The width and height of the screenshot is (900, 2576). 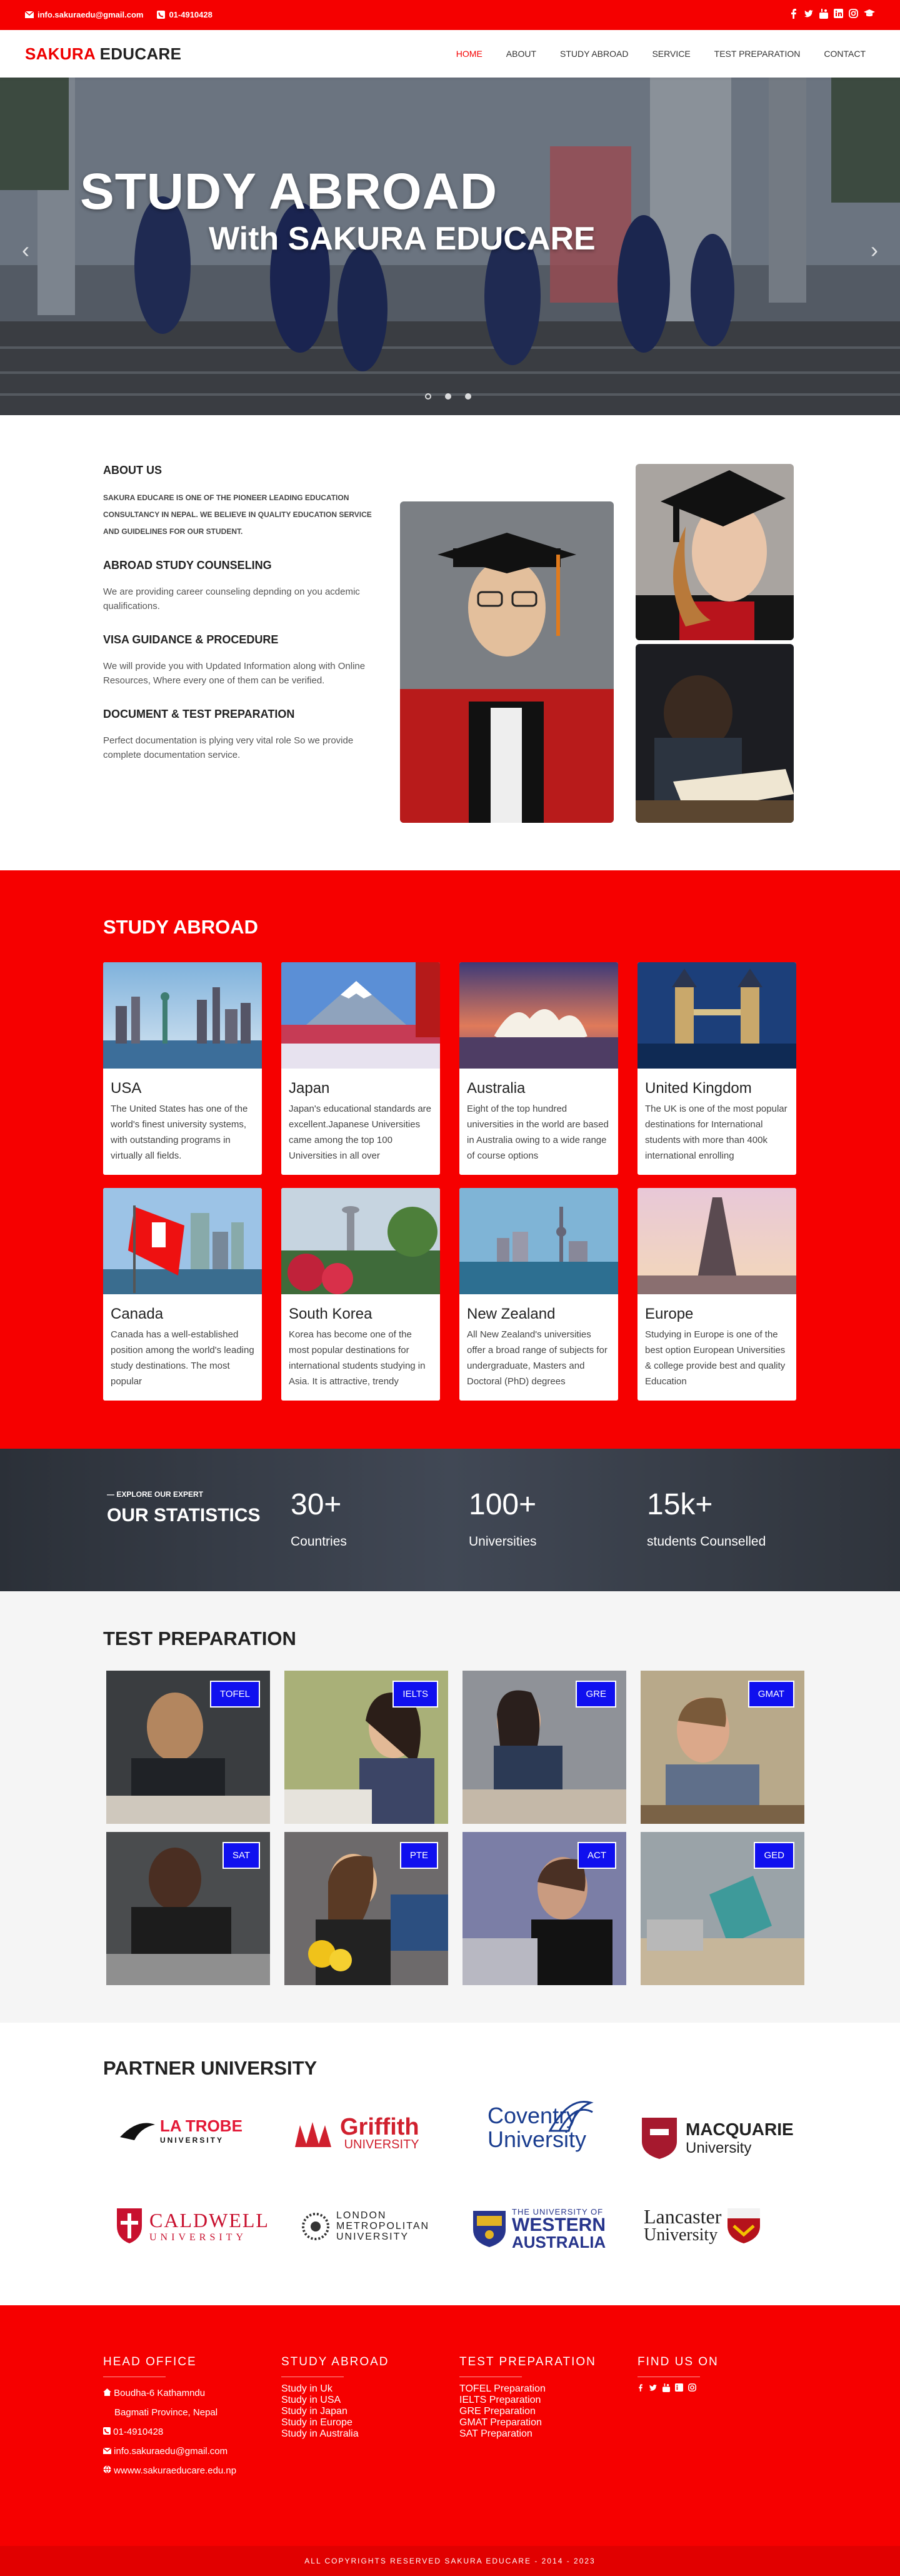 I want to click on top-phone: 01-4910428, so click(x=184, y=14).